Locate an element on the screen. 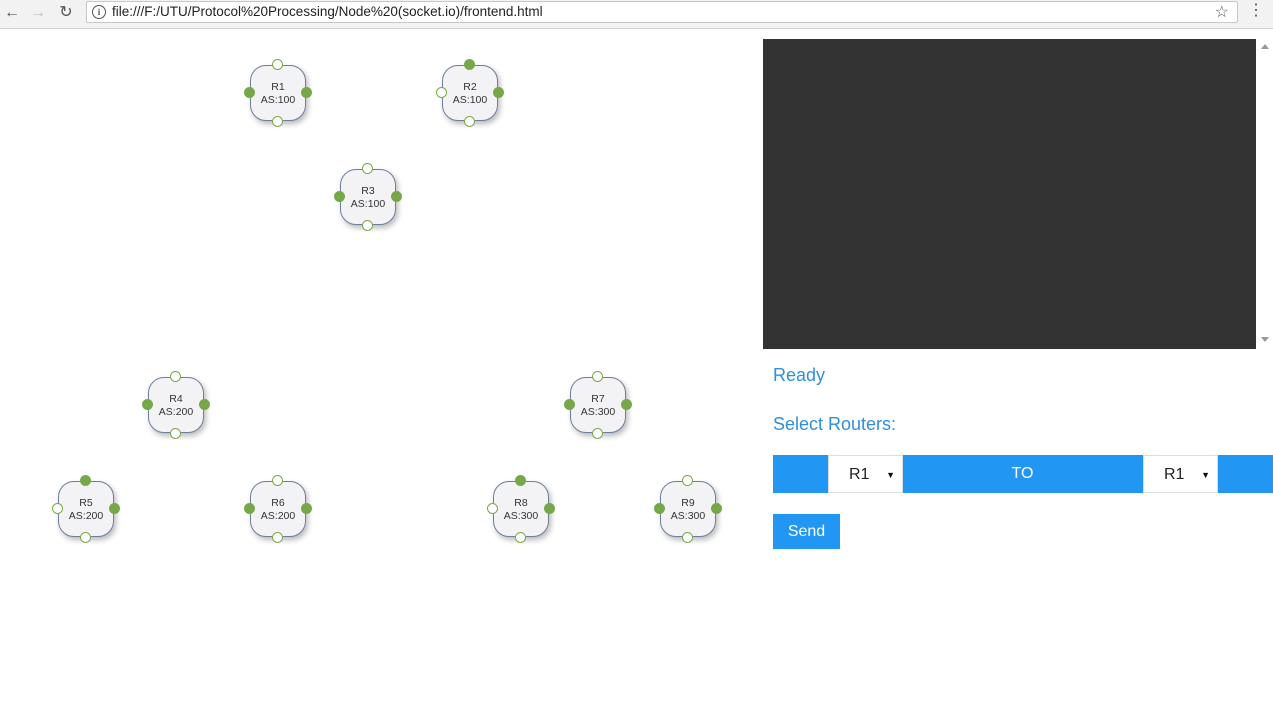 Image resolution: width=1273 pixels, height=719 pixels. router-node-r7: R7 AS:300 is located at coordinates (598, 405).